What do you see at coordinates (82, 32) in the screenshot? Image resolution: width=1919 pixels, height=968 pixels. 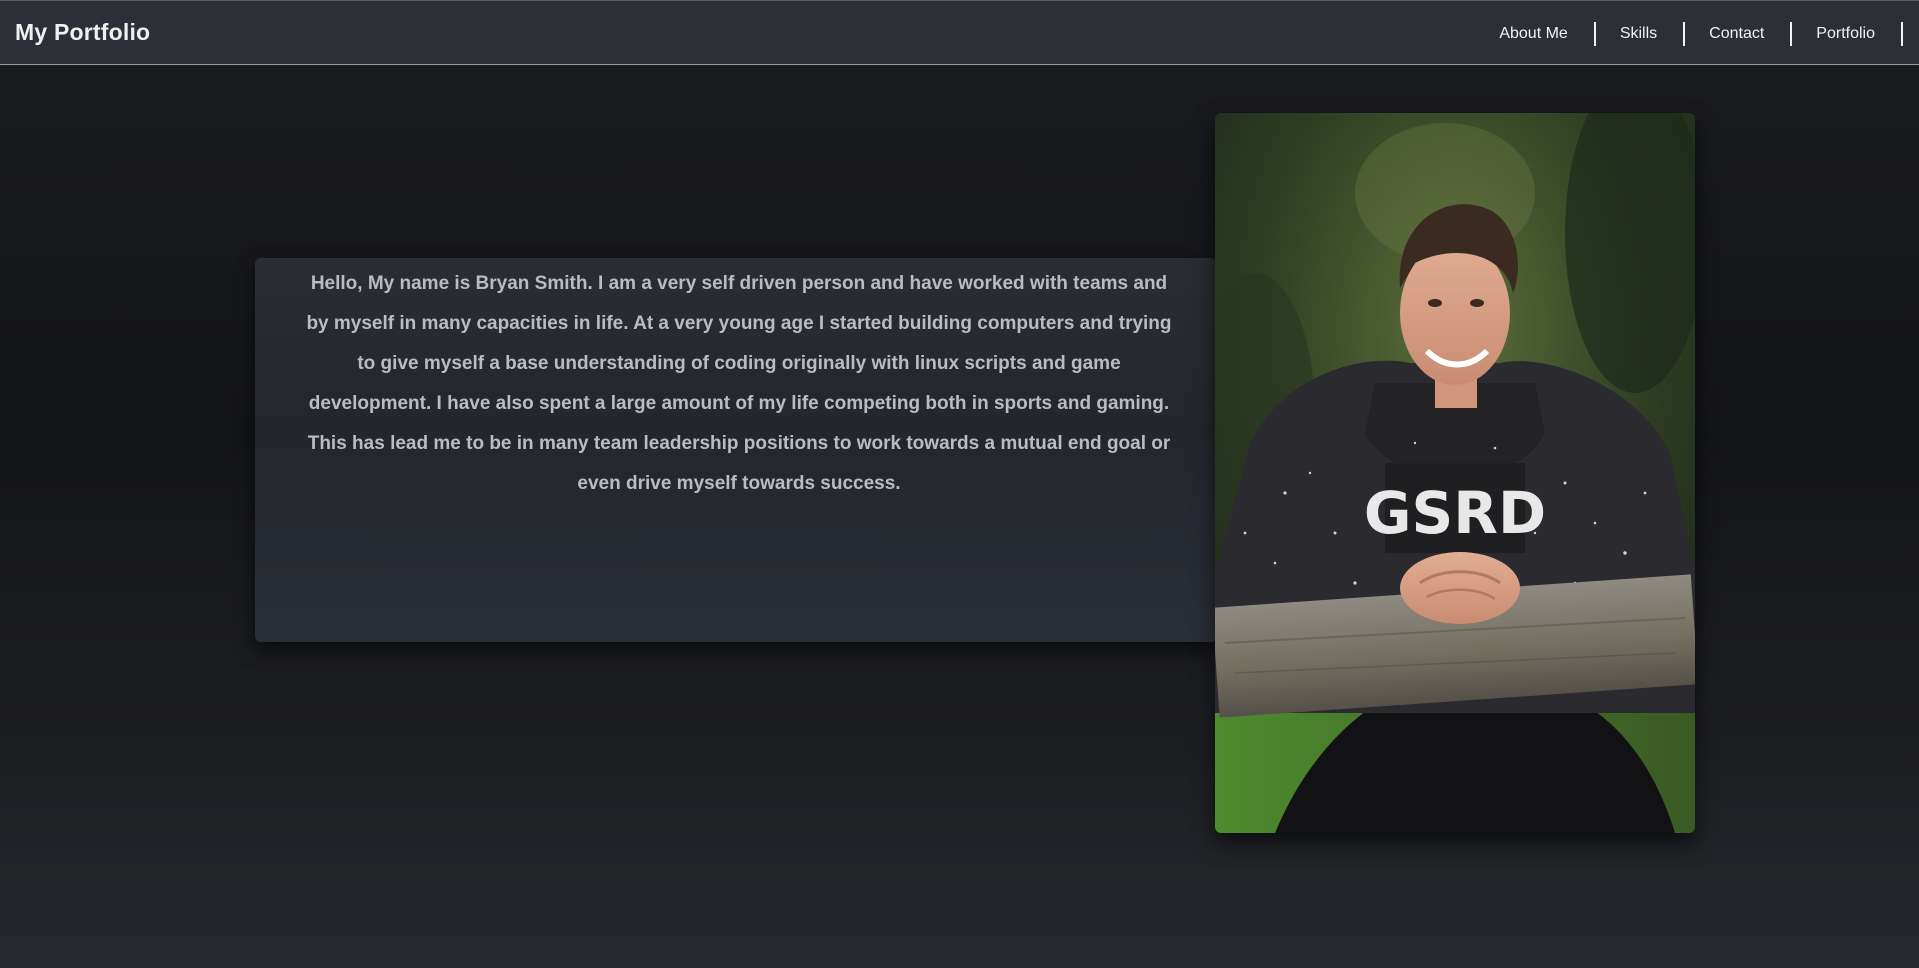 I see `site-brand: My Portfolio` at bounding box center [82, 32].